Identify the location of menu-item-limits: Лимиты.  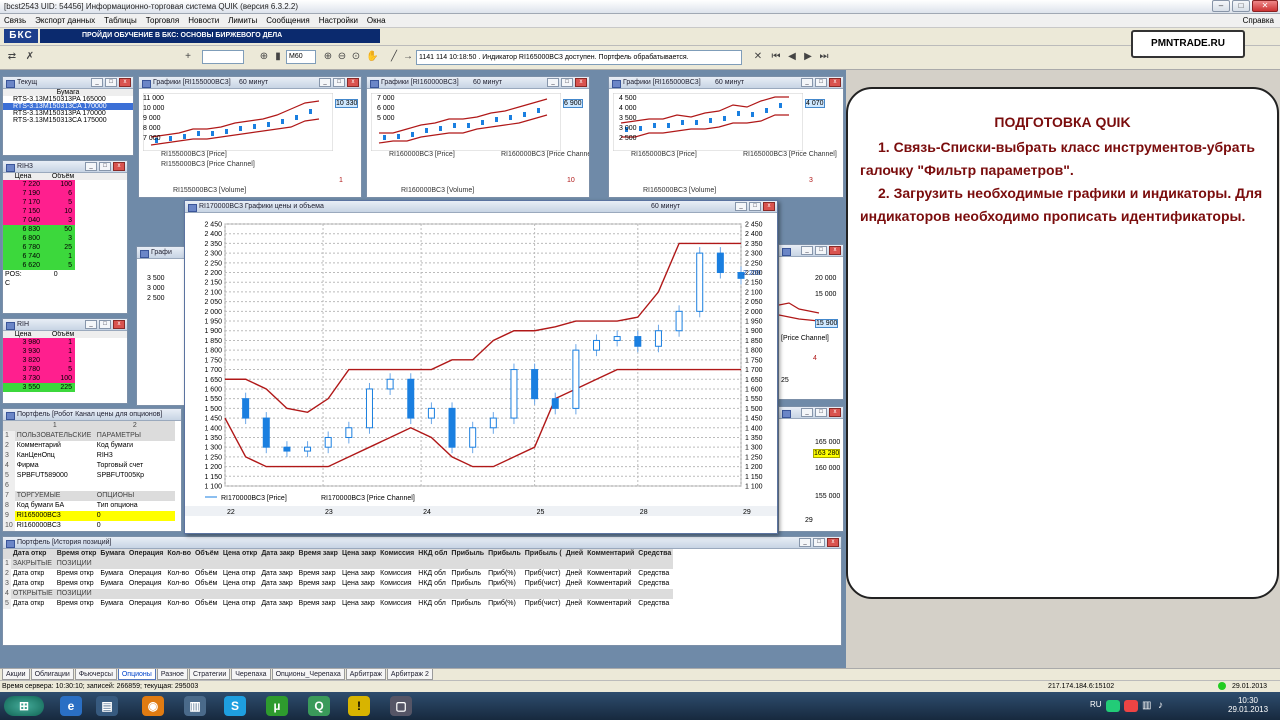
(242, 20).